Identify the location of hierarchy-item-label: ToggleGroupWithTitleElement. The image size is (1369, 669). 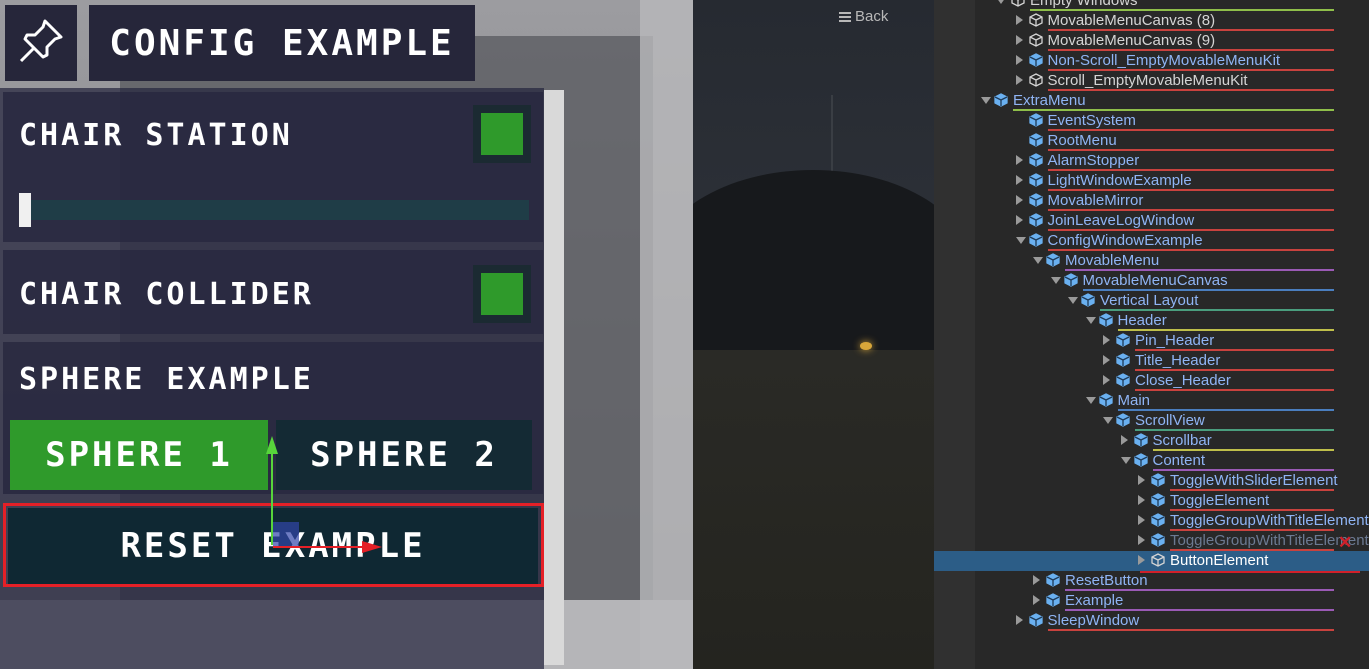
(1269, 520).